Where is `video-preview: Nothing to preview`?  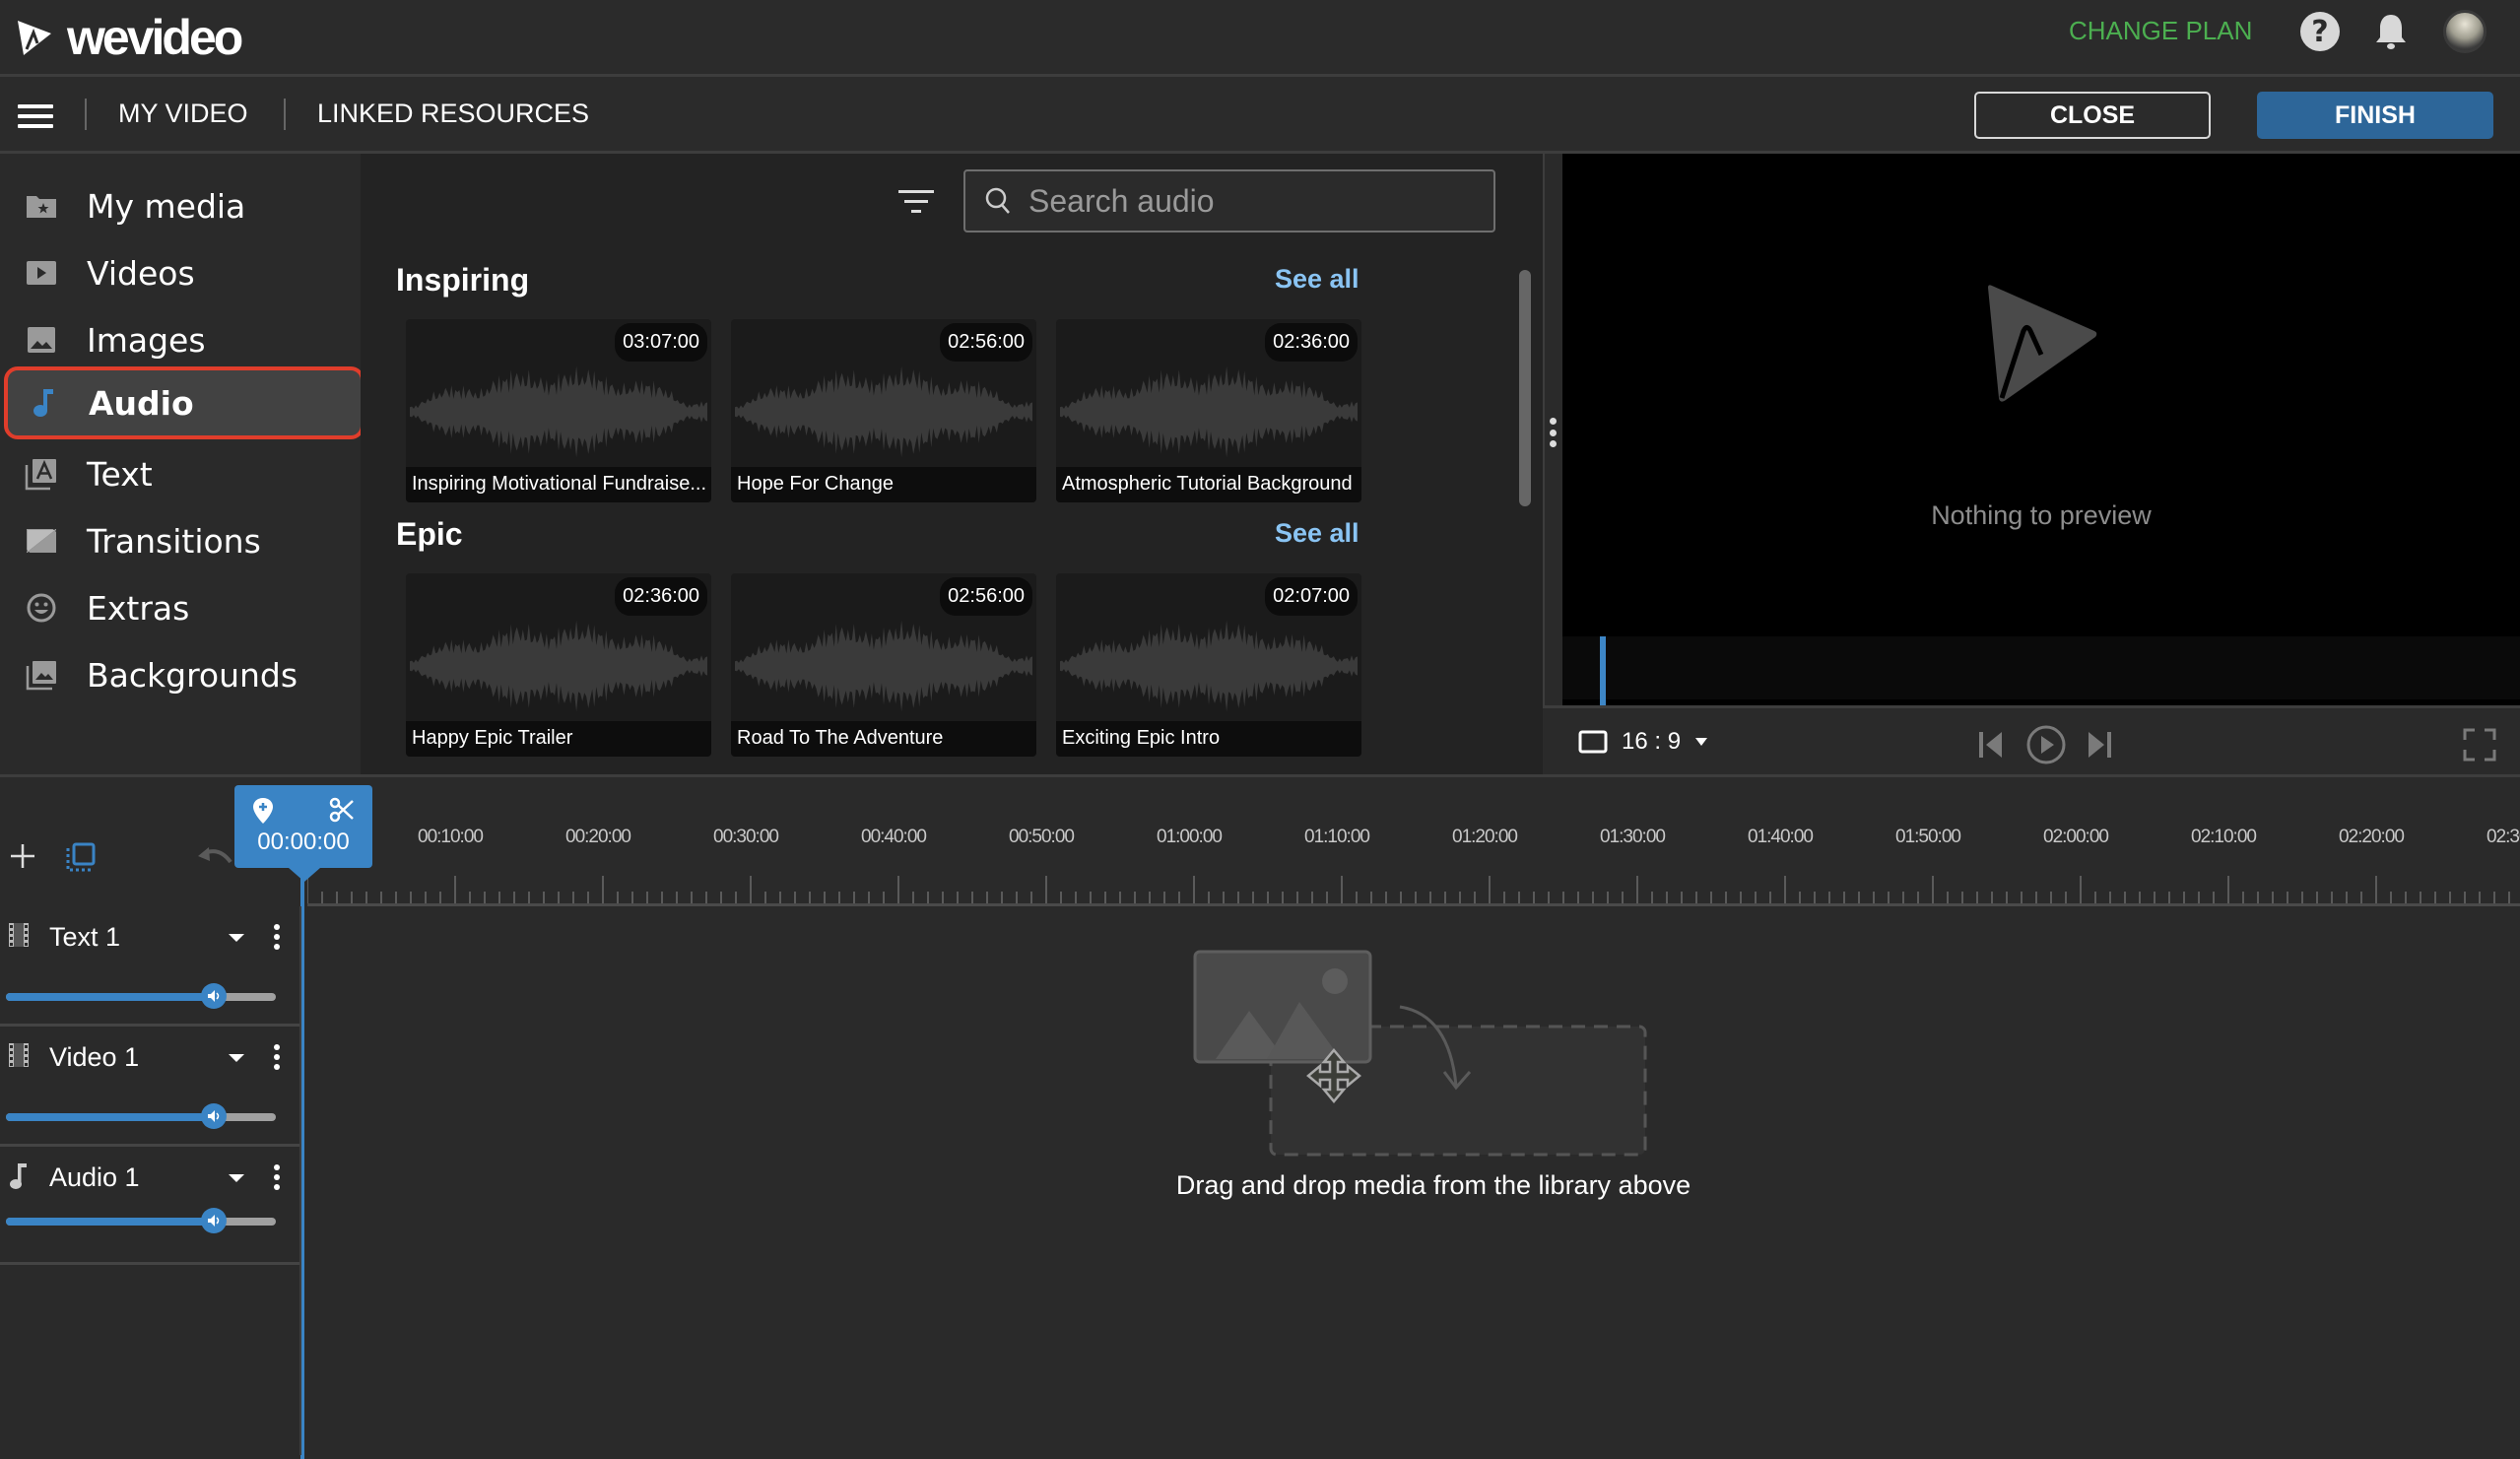
video-preview: Nothing to preview is located at coordinates (2041, 430).